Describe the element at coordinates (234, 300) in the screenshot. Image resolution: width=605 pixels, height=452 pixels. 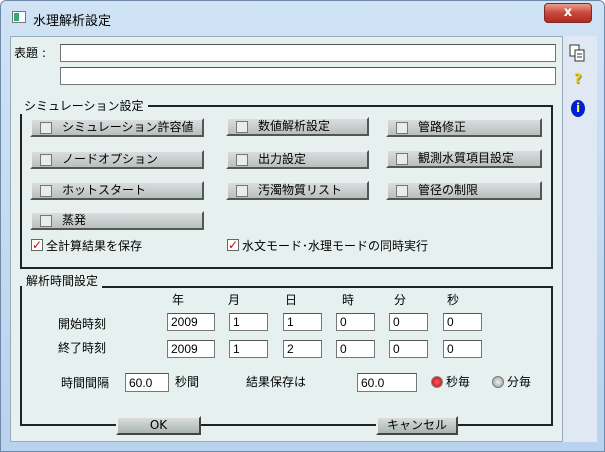
I see `header-month: 月` at that location.